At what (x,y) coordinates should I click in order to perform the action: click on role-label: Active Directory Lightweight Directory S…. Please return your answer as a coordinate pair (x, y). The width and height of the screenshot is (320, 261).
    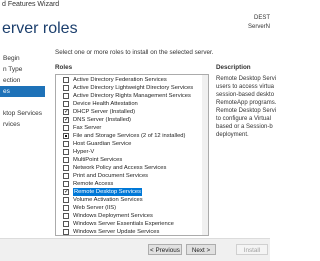
    Looking at the image, I should click on (133, 88).